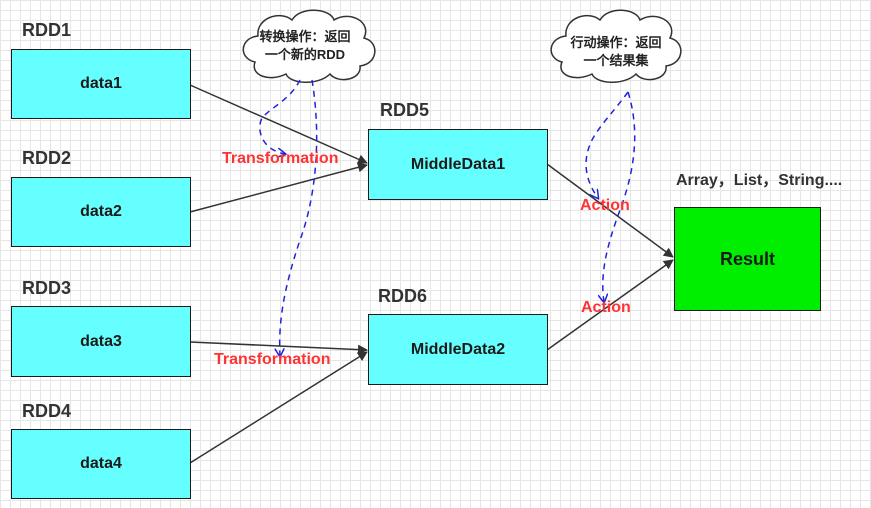 The image size is (871, 508). What do you see at coordinates (305, 54) in the screenshot?
I see `cloud-transform-line2: 一个新的RDD` at bounding box center [305, 54].